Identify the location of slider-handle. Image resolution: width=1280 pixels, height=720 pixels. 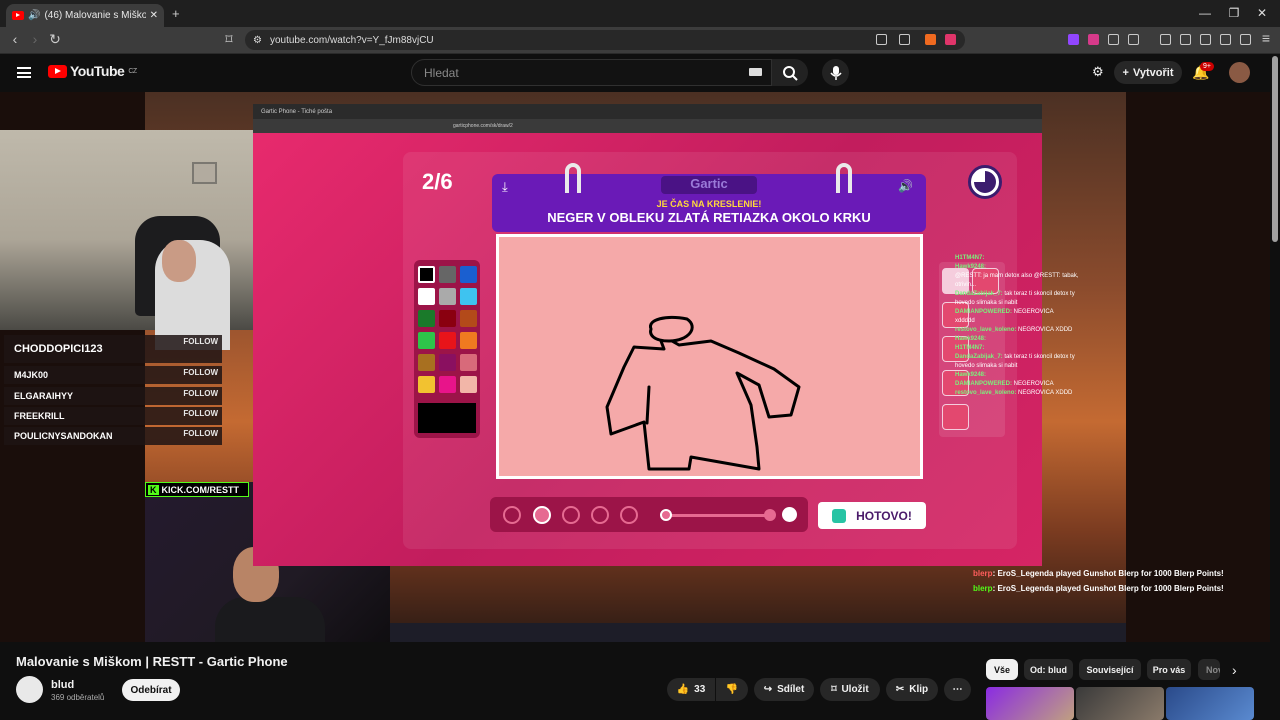
(770, 515).